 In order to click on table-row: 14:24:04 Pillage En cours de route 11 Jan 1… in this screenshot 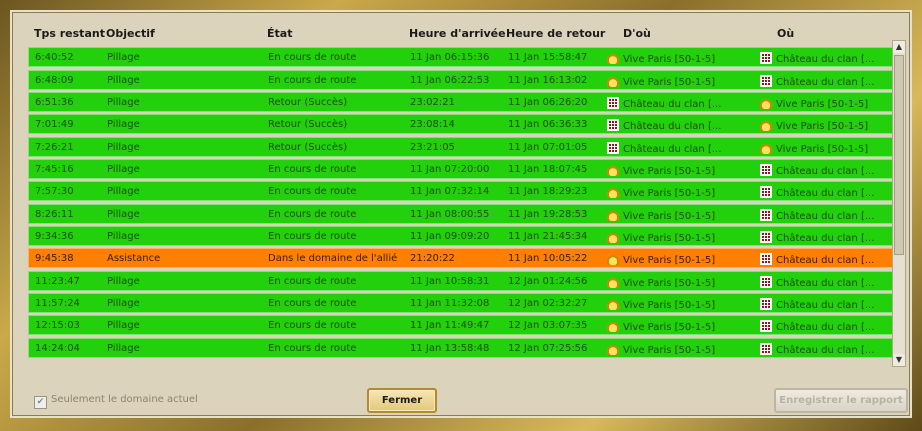, I will do `click(464, 347)`.